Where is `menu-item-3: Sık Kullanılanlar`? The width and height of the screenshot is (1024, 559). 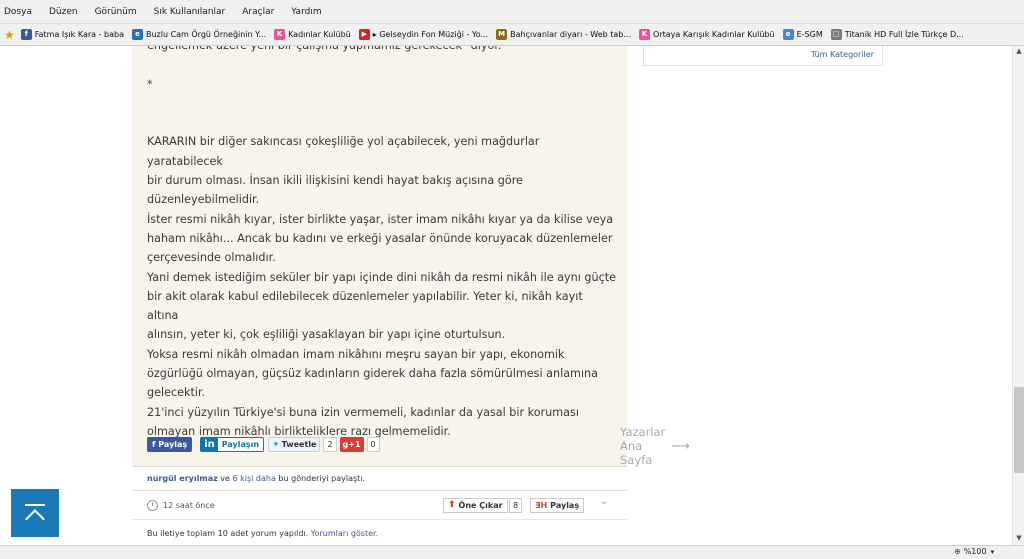
menu-item-3: Sık Kullanılanlar is located at coordinates (190, 12).